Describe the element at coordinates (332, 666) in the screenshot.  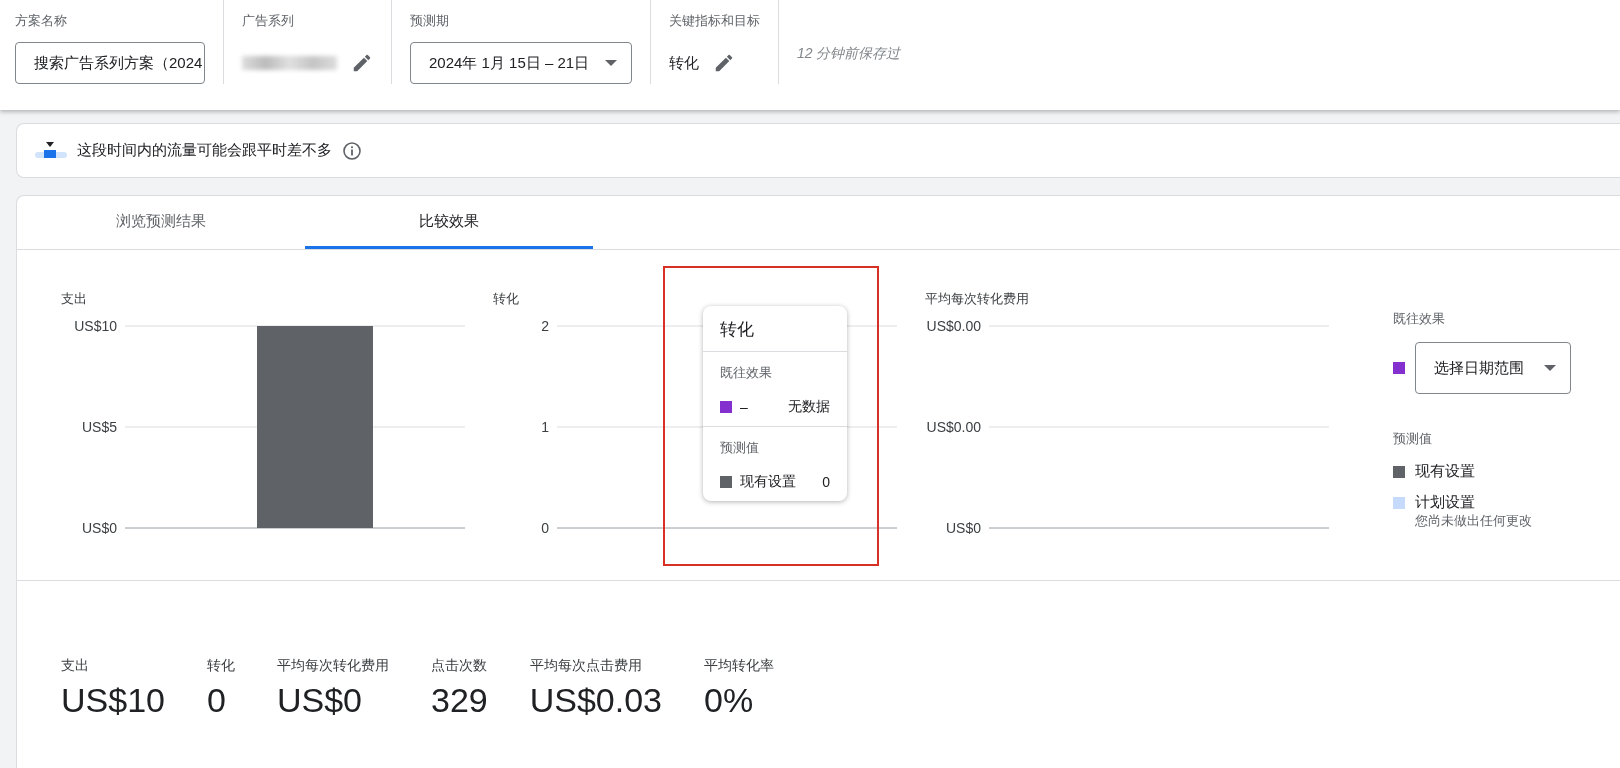
I see `stat-label: 平均每次转化费用` at that location.